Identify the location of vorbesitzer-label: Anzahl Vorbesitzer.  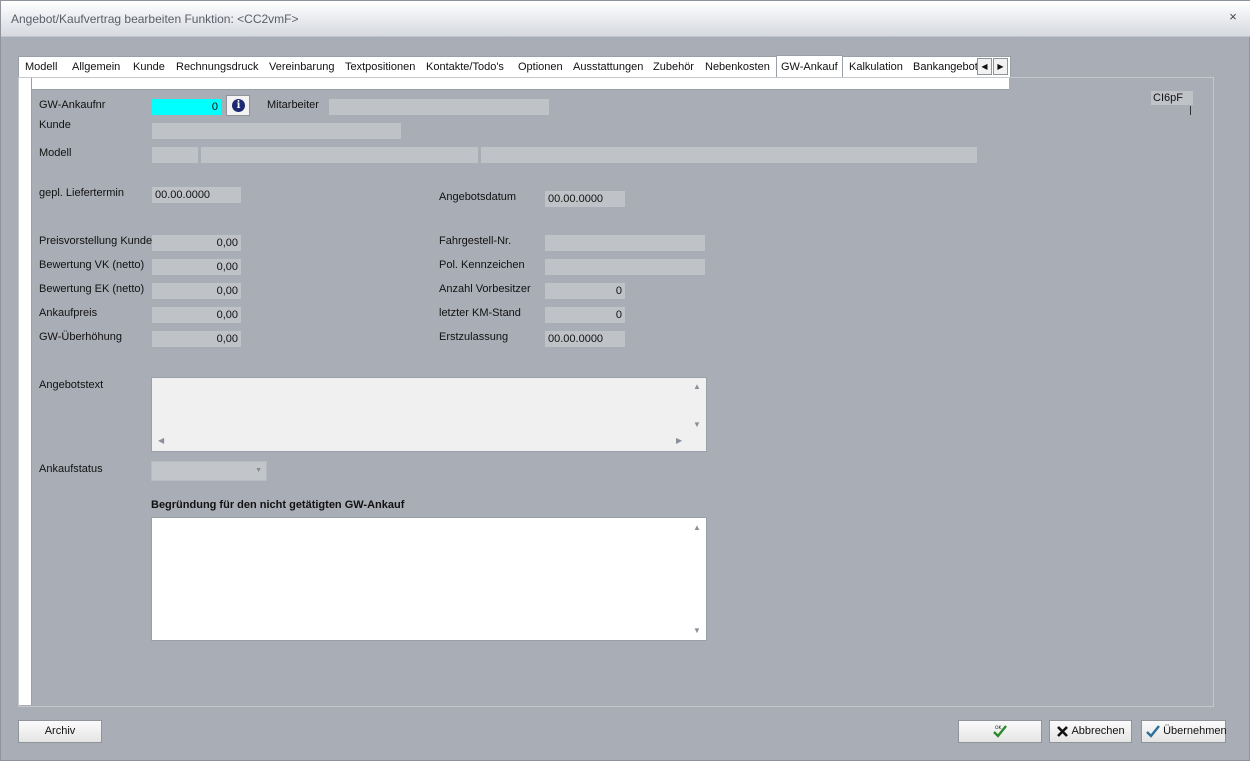
(485, 289).